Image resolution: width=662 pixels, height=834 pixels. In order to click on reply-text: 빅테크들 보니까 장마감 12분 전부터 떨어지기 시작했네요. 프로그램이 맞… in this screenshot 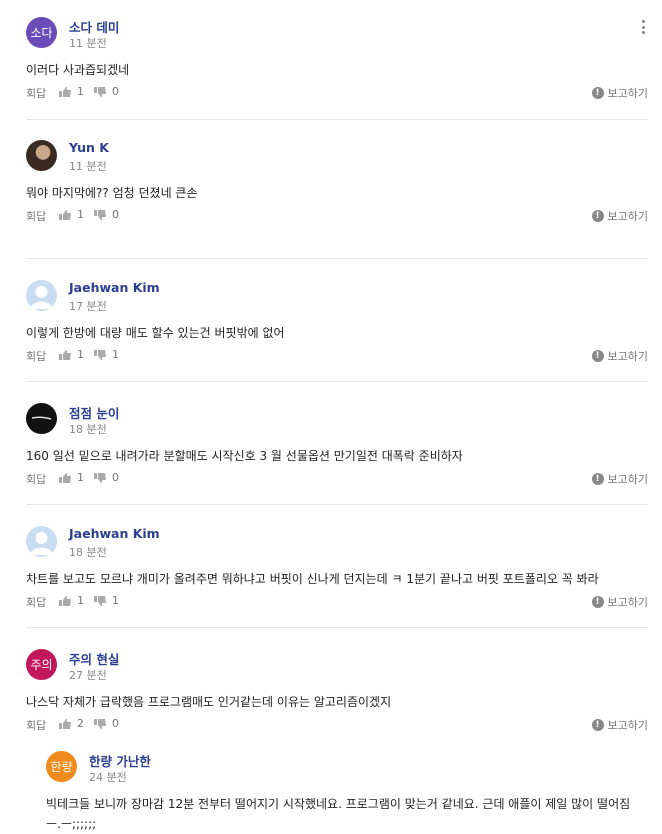, I will do `click(338, 814)`.